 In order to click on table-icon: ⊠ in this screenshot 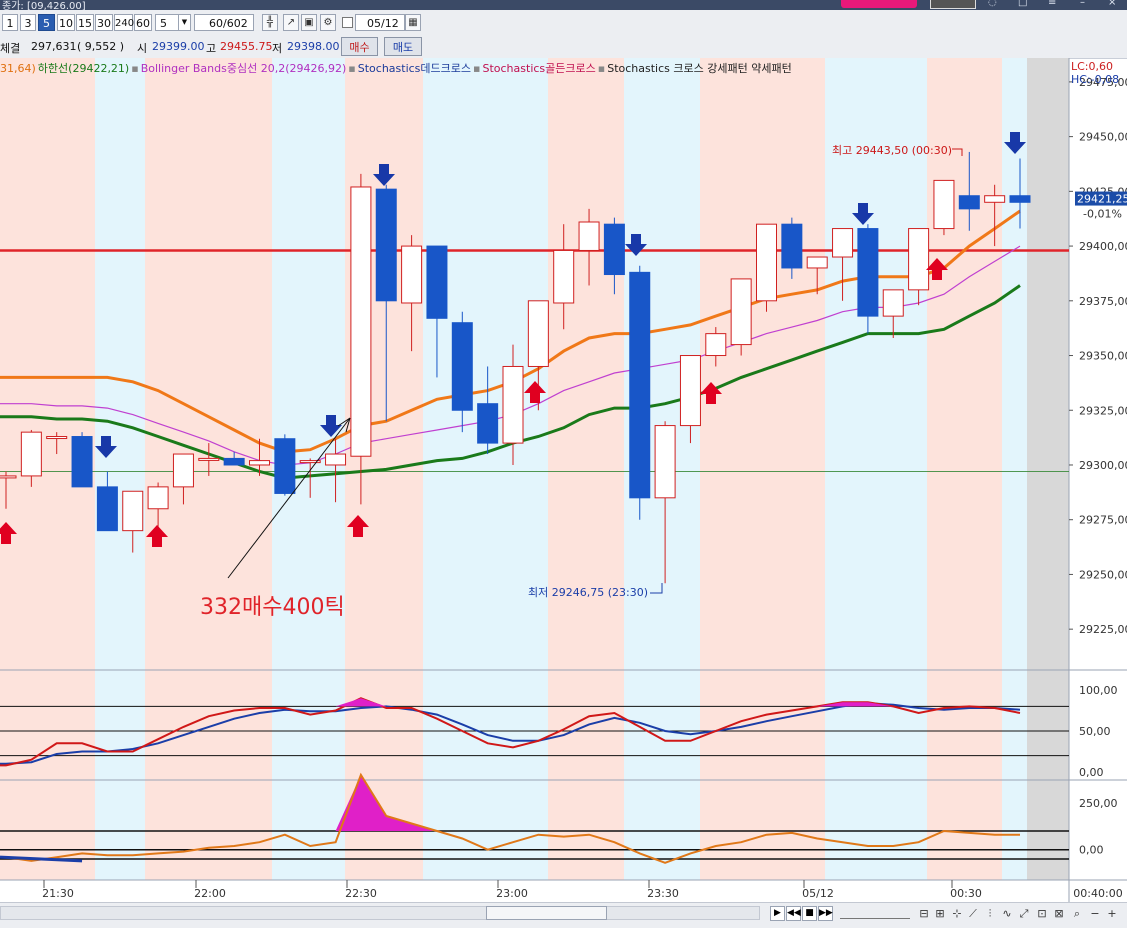, I will do `click(1059, 913)`.